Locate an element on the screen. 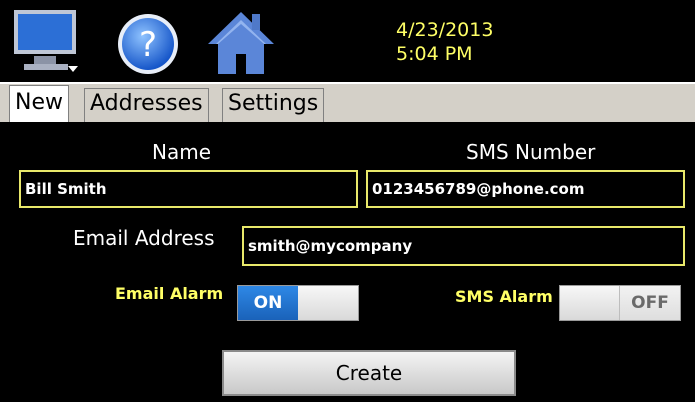 This screenshot has width=695, height=402. email-address-label: Email Address is located at coordinates (144, 238).